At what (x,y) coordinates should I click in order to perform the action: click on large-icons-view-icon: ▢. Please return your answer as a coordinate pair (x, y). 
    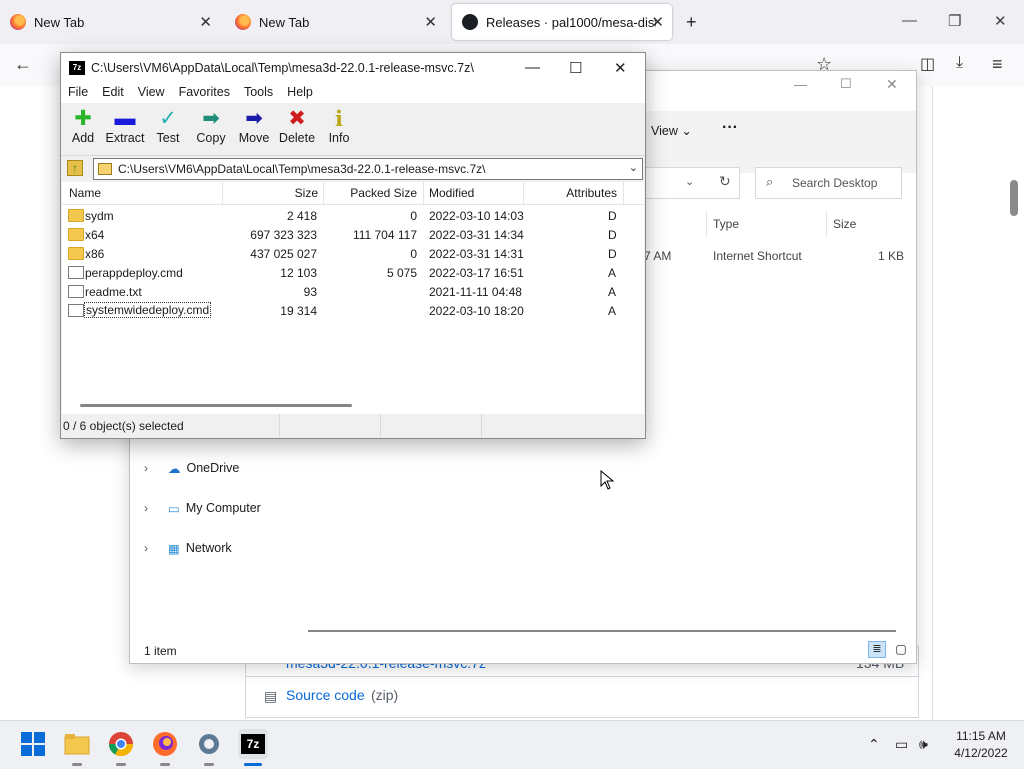
    Looking at the image, I should click on (901, 649).